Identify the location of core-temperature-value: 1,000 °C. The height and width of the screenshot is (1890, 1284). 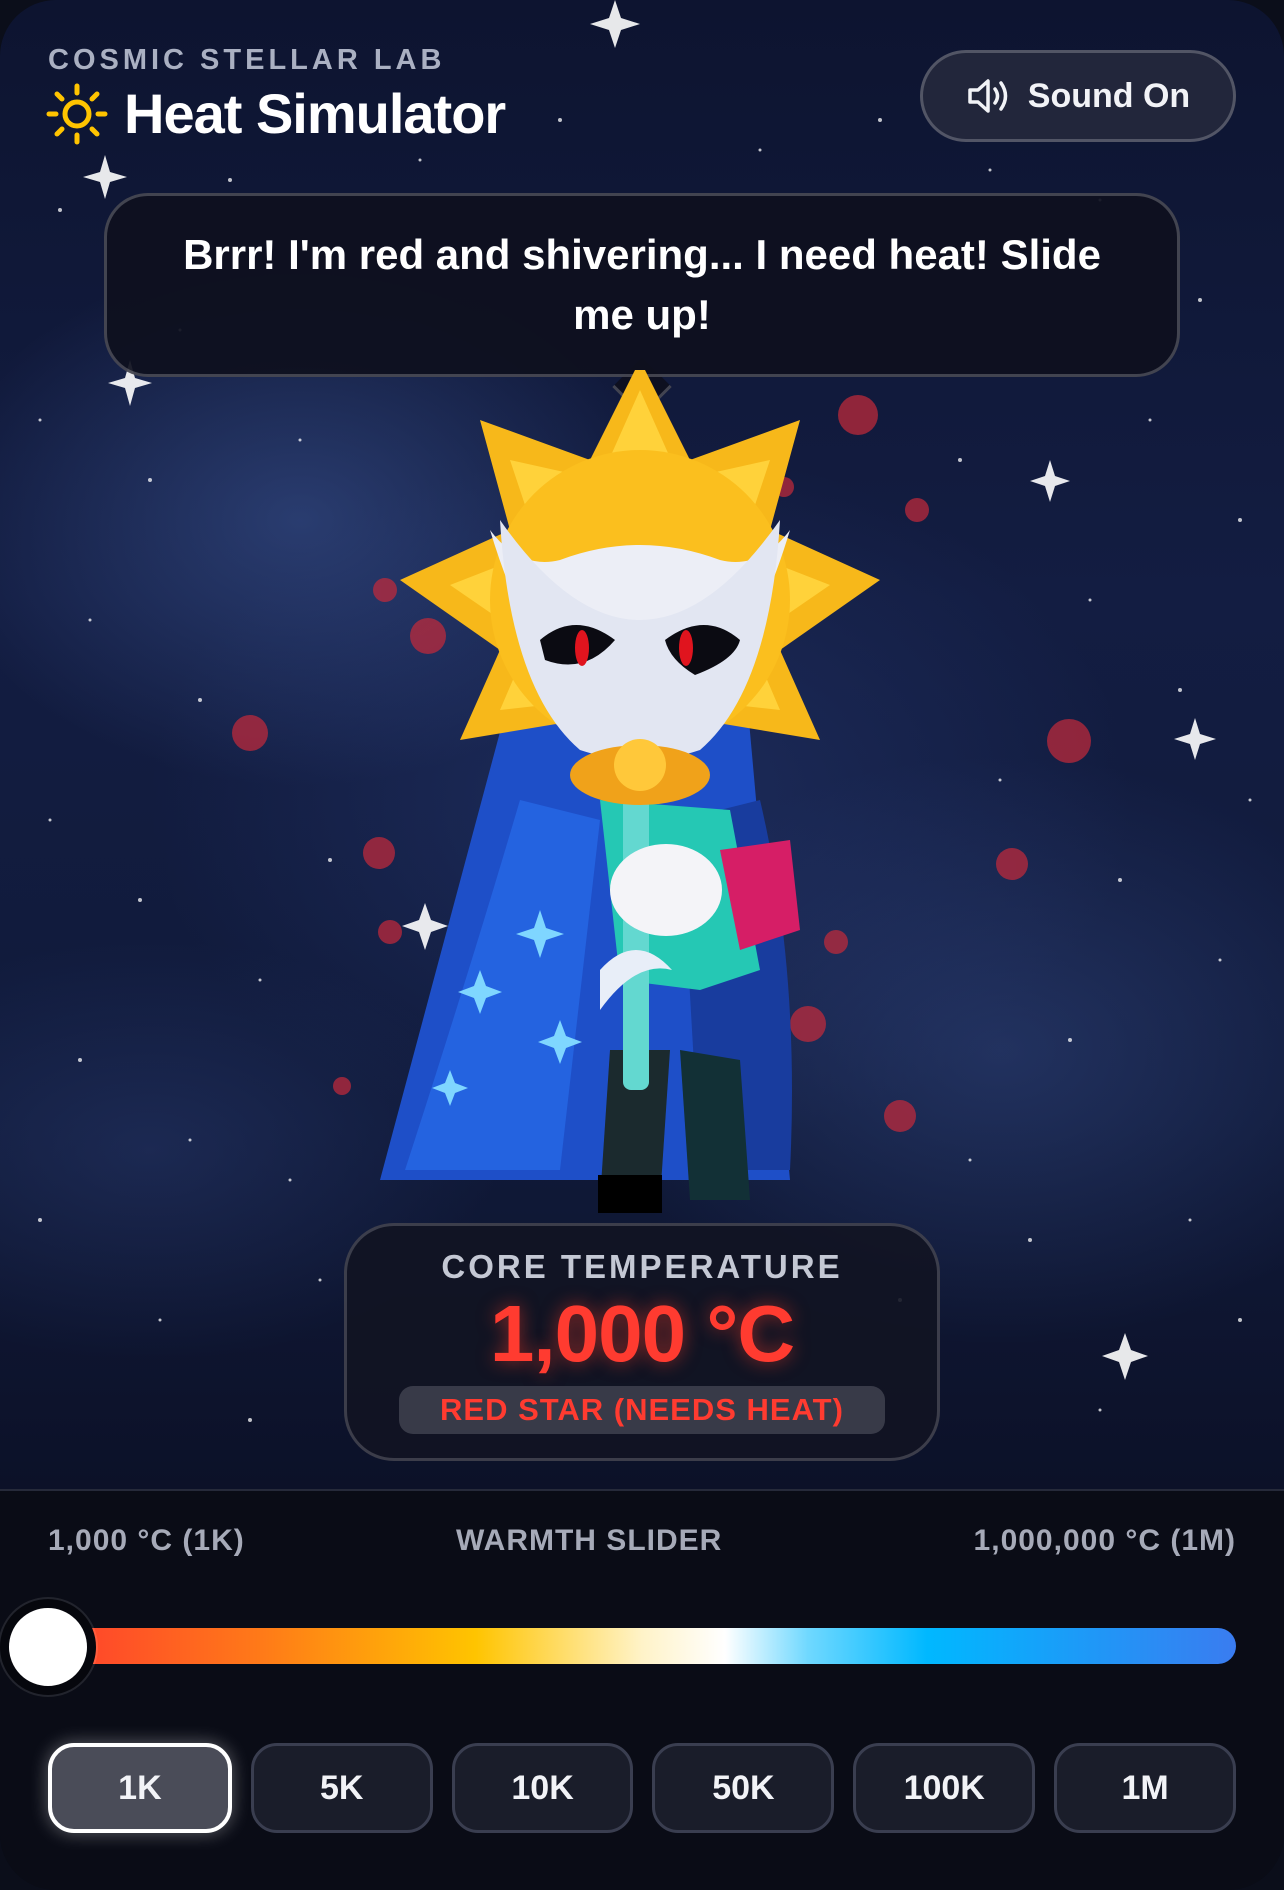
(642, 1333).